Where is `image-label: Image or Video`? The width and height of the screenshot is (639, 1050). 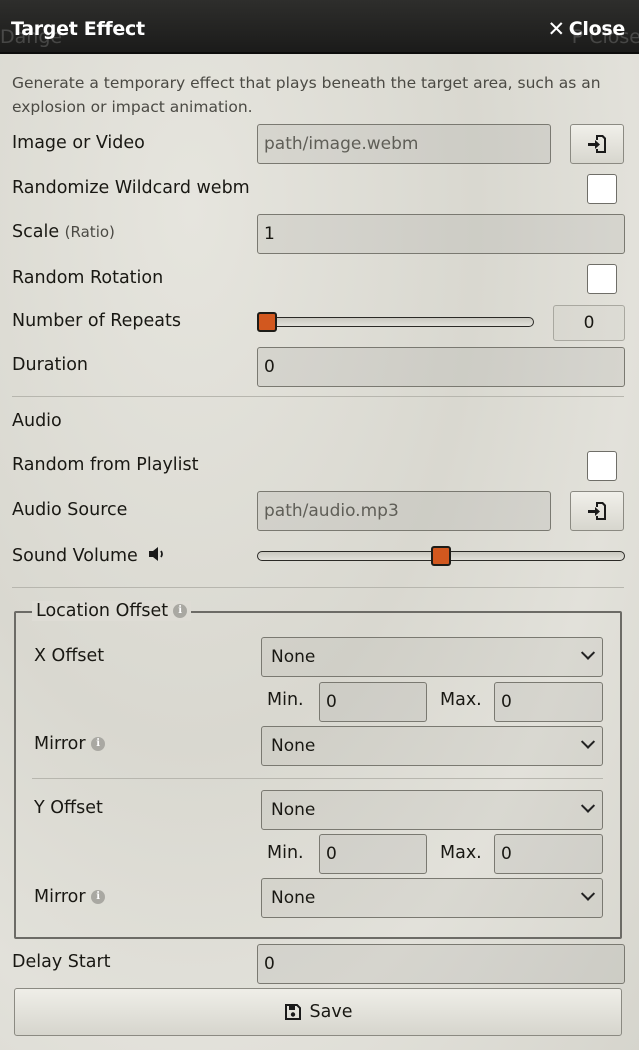
image-label: Image or Video is located at coordinates (78, 143).